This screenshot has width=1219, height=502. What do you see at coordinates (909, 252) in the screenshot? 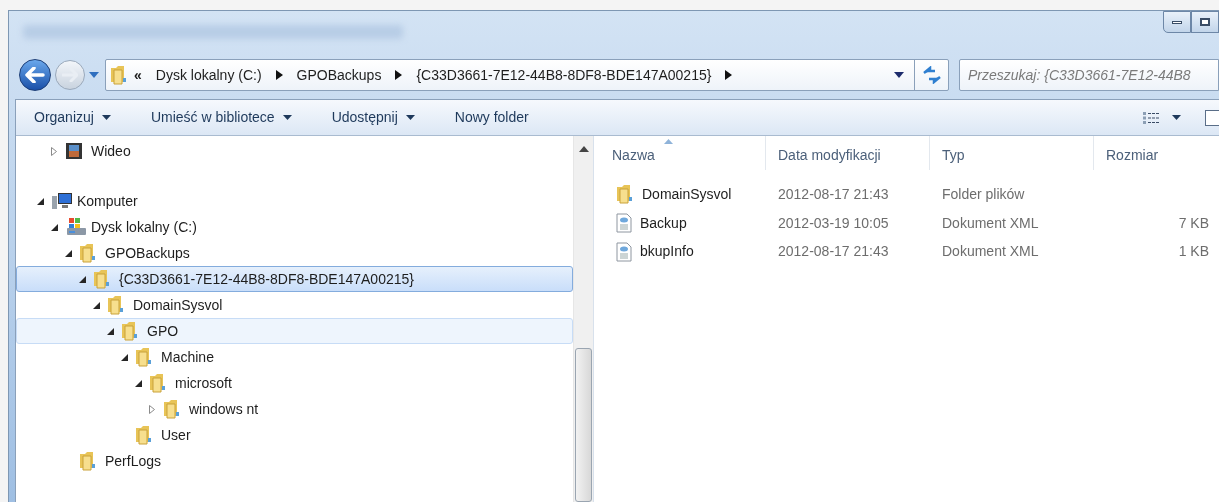
I see `file-row: bkupInfo 2012-08-17 21:43 Dokument XML 1 KB` at bounding box center [909, 252].